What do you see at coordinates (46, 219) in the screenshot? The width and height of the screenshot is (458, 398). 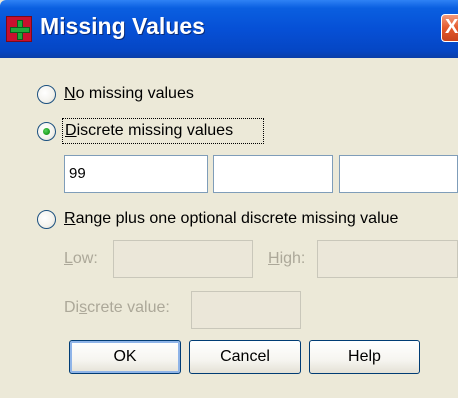 I see `radio-range-plus-discrete` at bounding box center [46, 219].